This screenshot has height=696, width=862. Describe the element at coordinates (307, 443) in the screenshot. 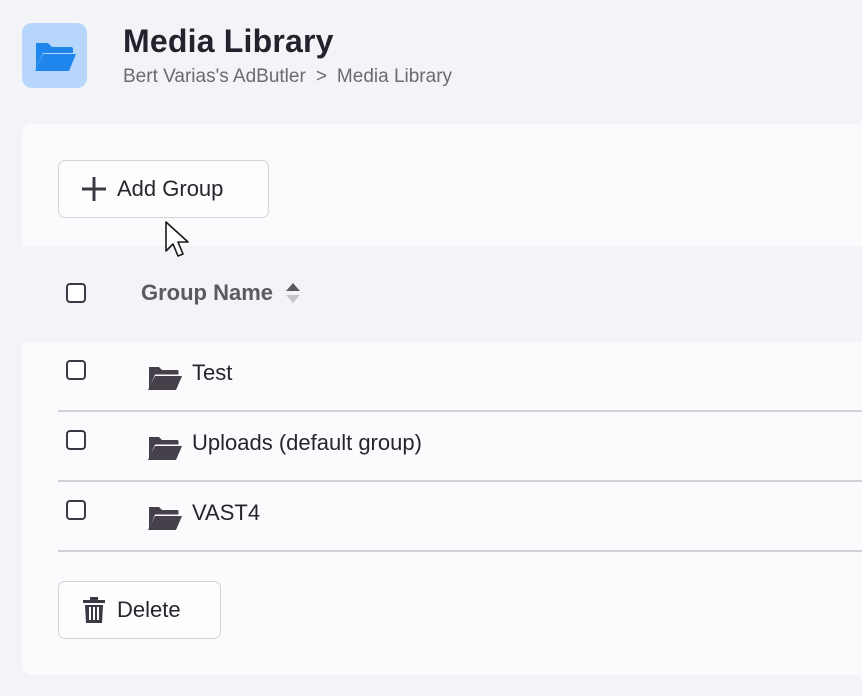

I see `group-name: Uploads (default group)` at that location.